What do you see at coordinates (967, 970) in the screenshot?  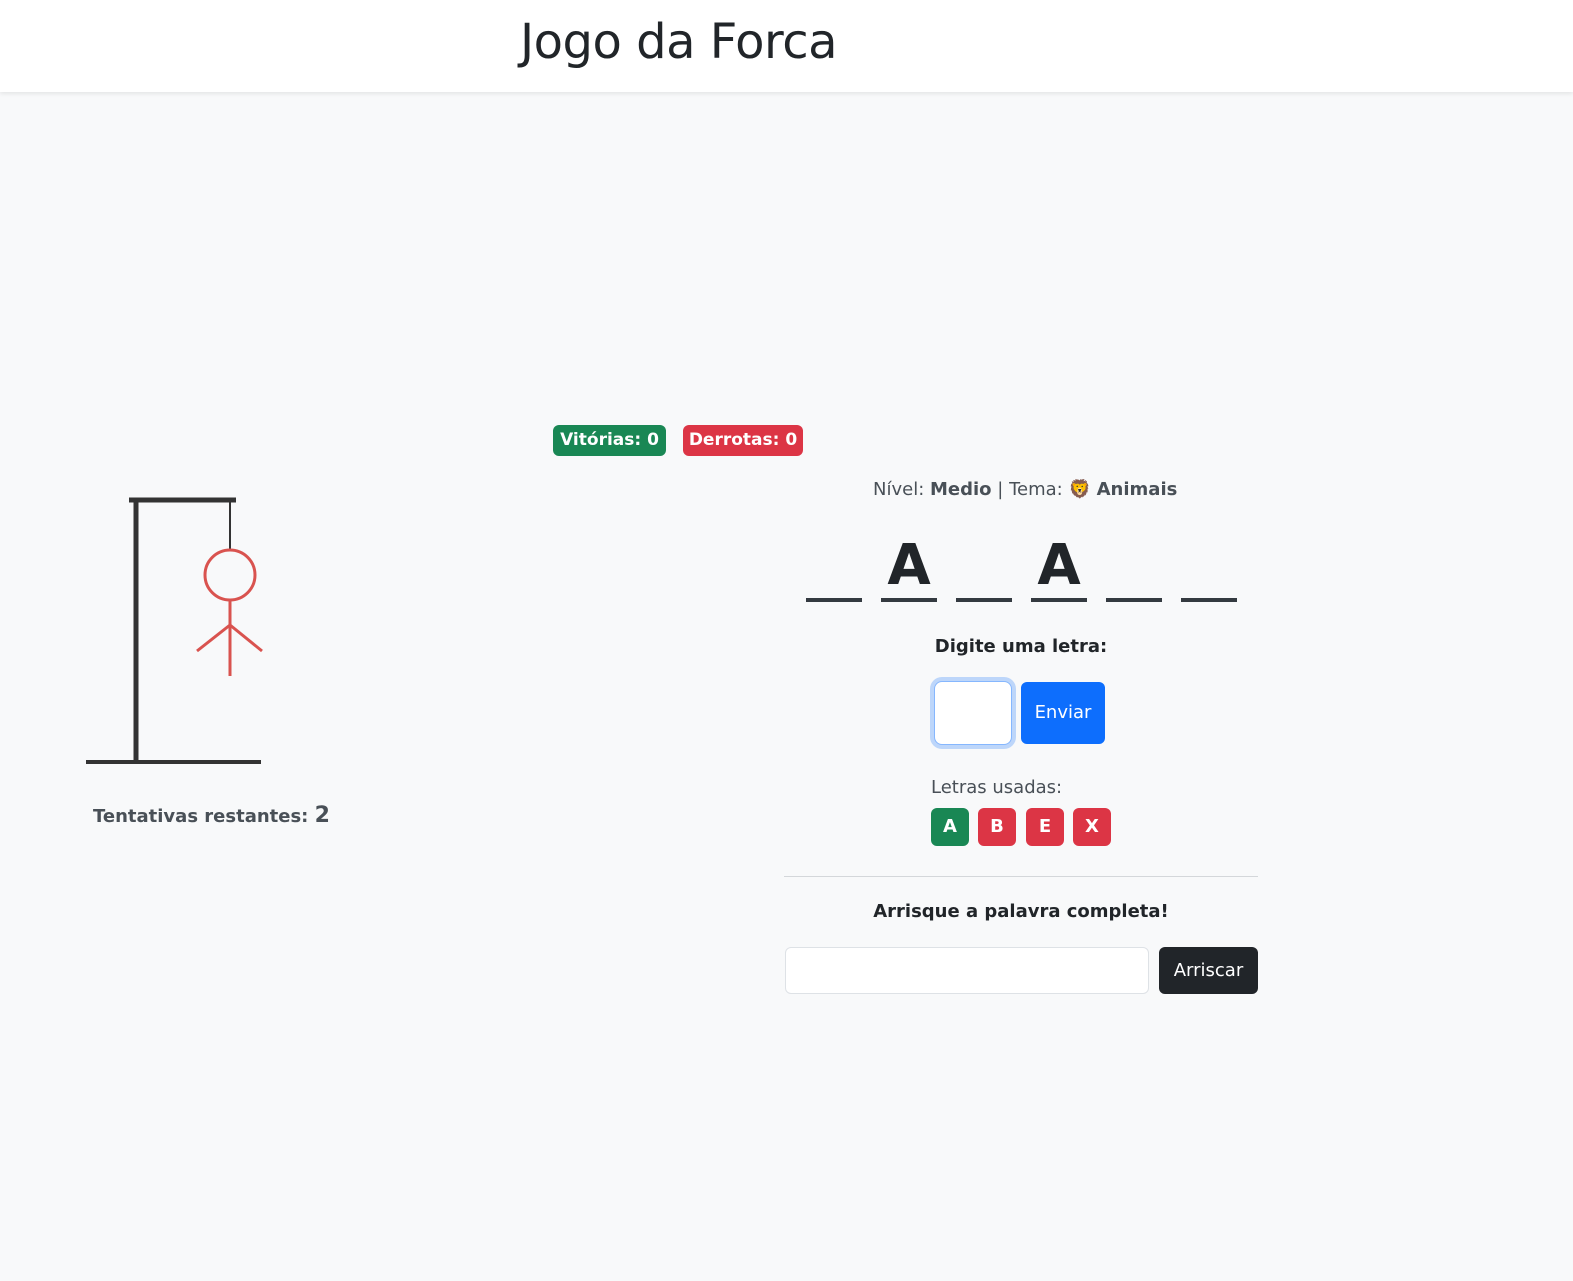 I see `word-guess-input` at bounding box center [967, 970].